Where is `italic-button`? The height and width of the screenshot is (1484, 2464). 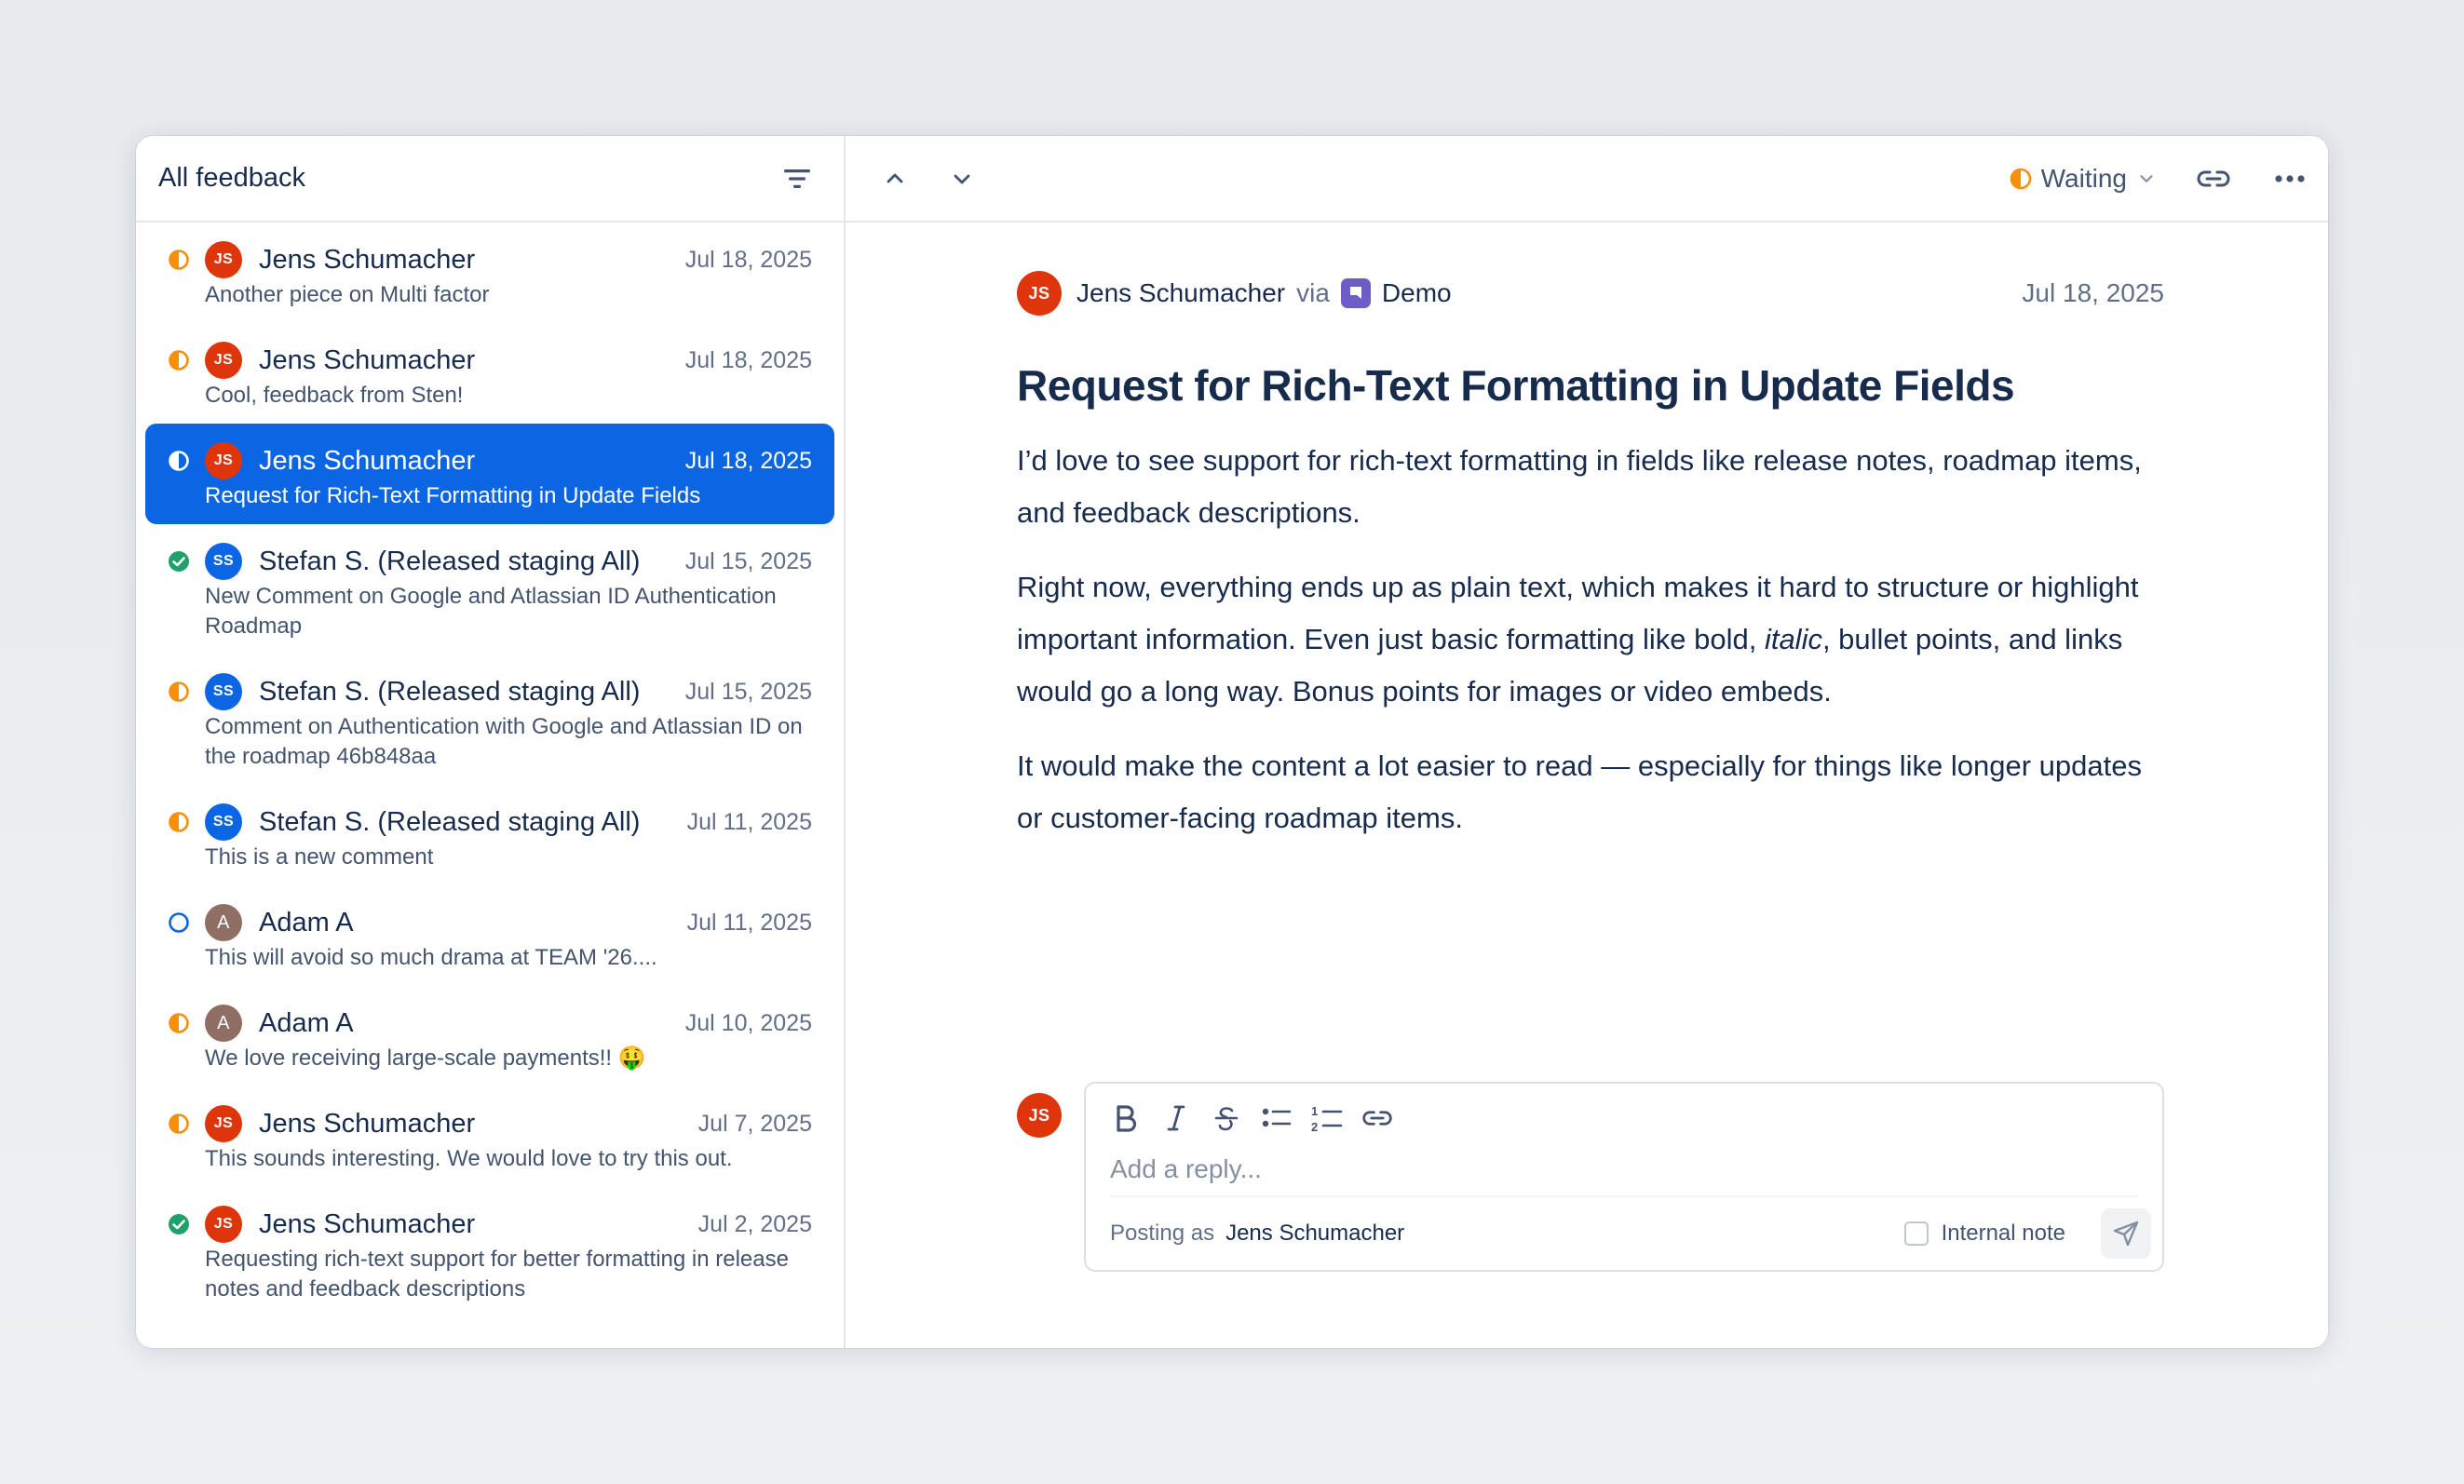
italic-button is located at coordinates (1176, 1118).